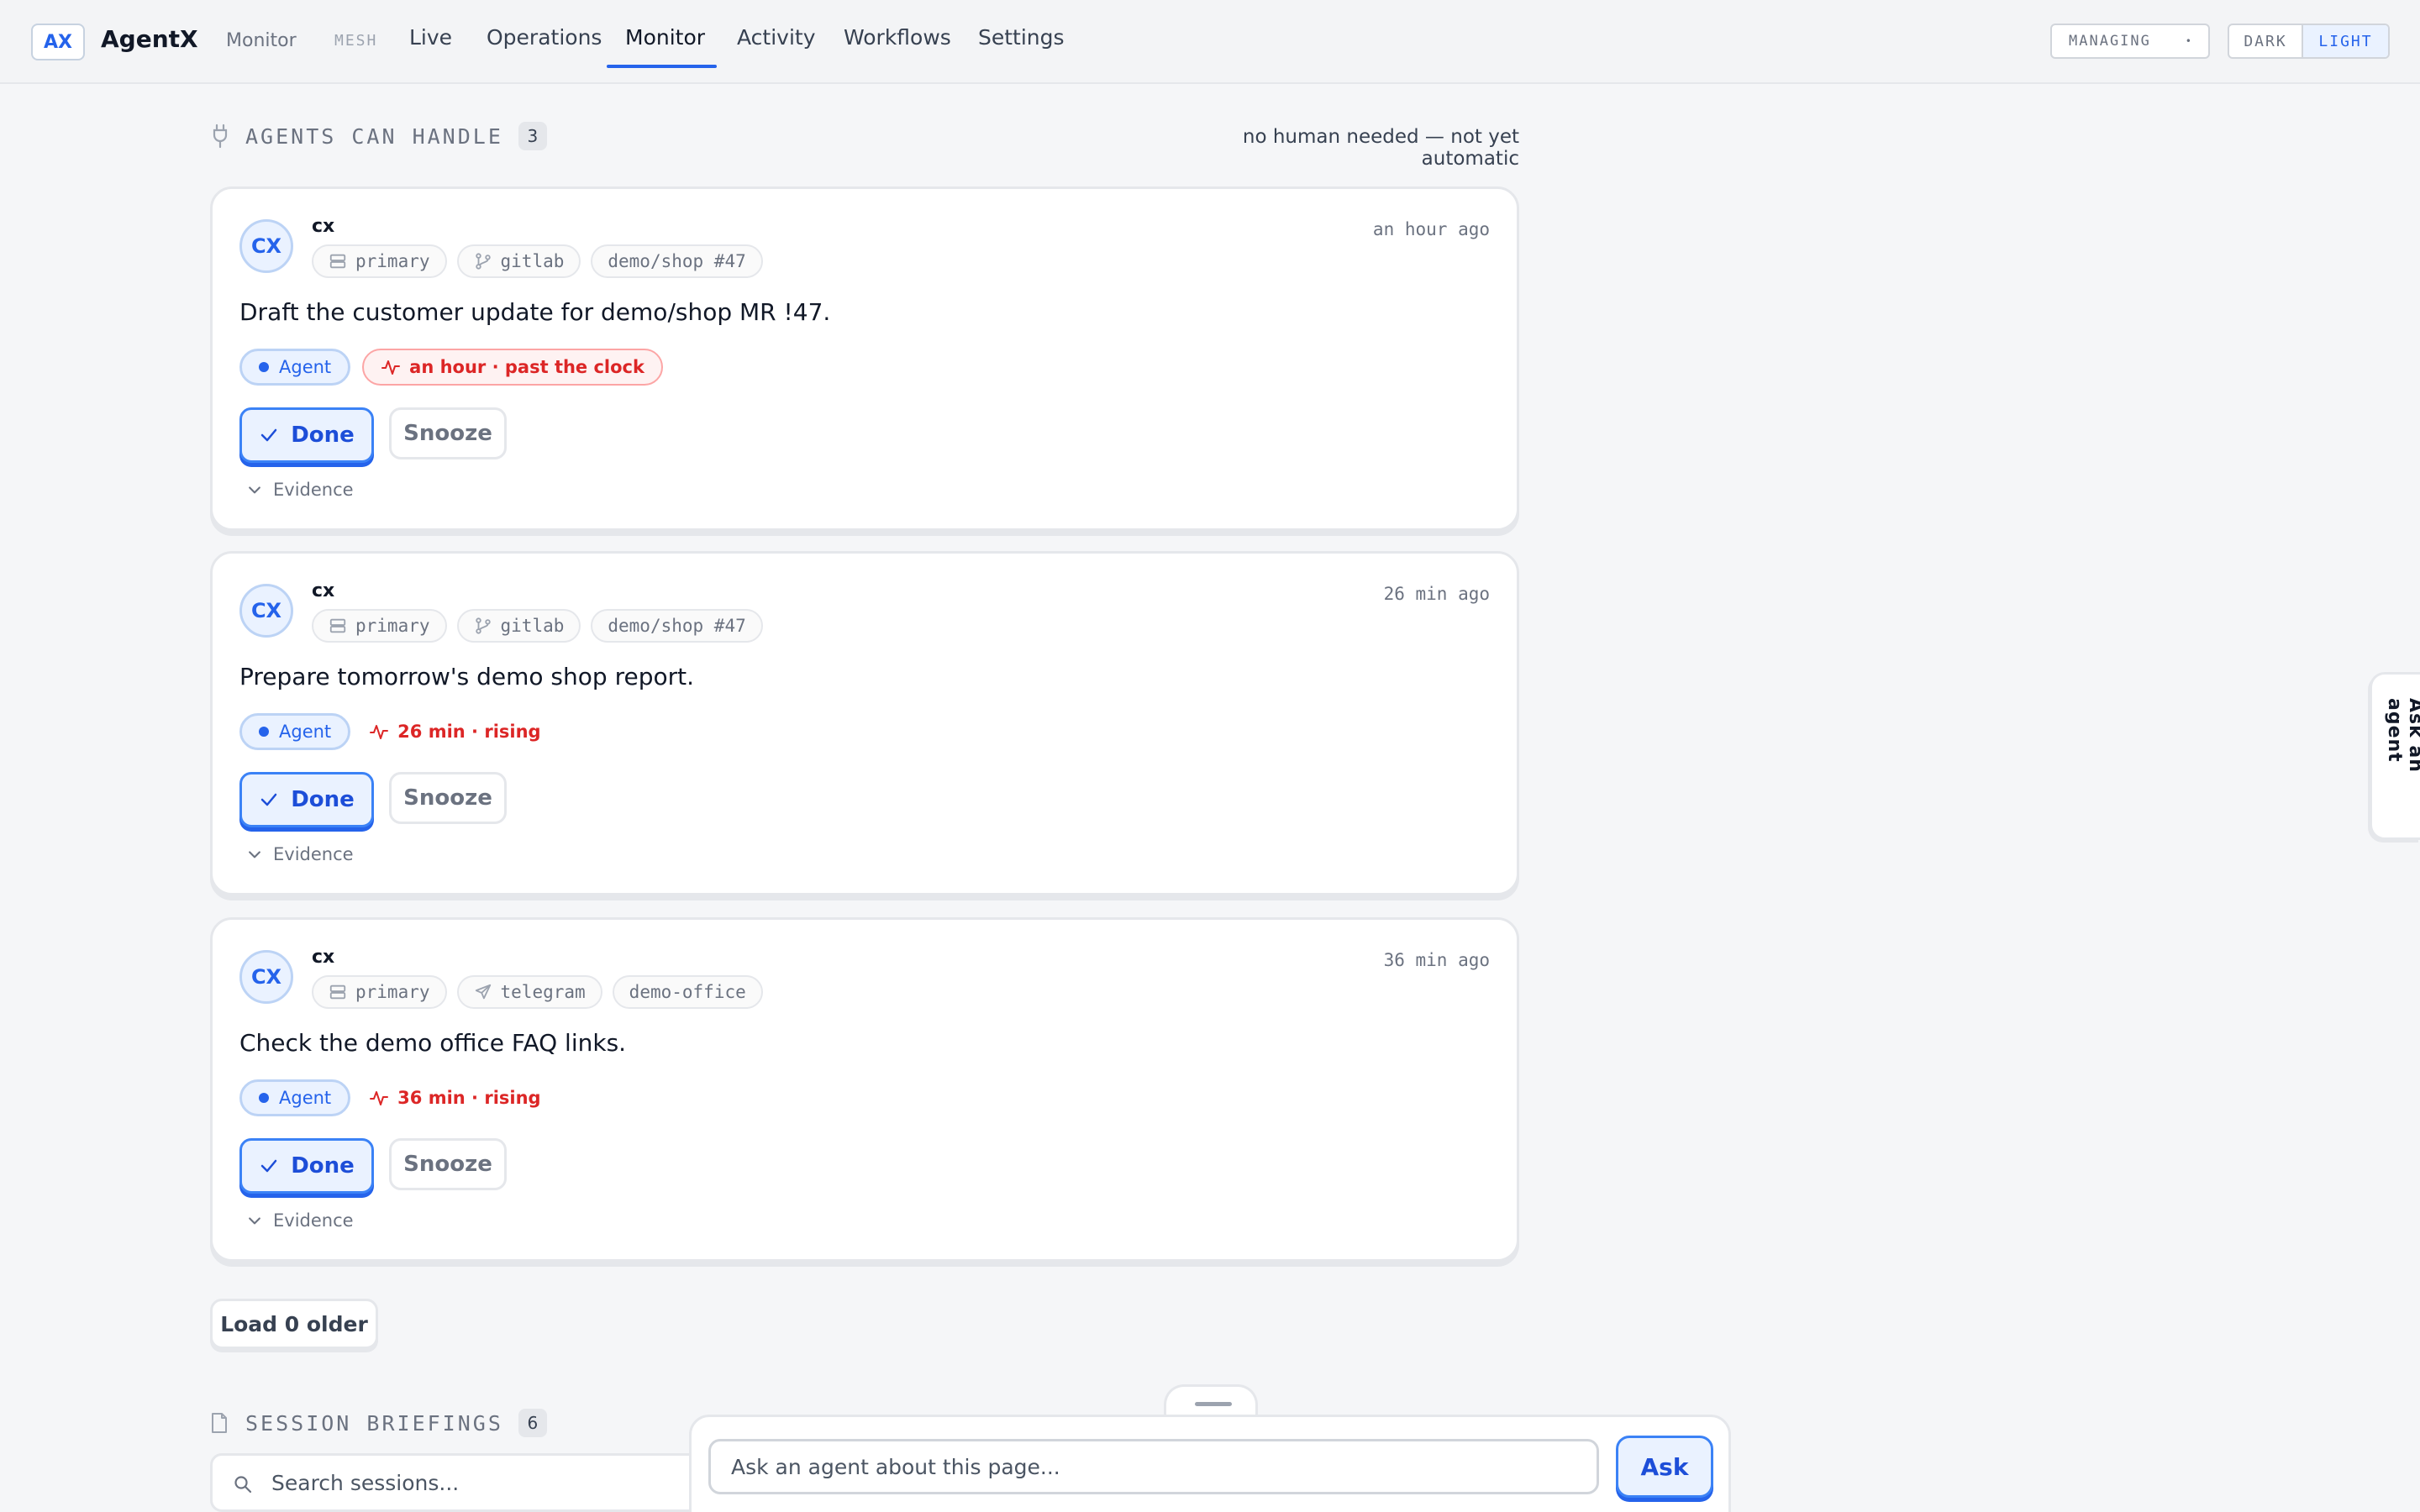 This screenshot has height=1512, width=2420. What do you see at coordinates (665, 47) in the screenshot?
I see `tab-monitor: Monitor` at bounding box center [665, 47].